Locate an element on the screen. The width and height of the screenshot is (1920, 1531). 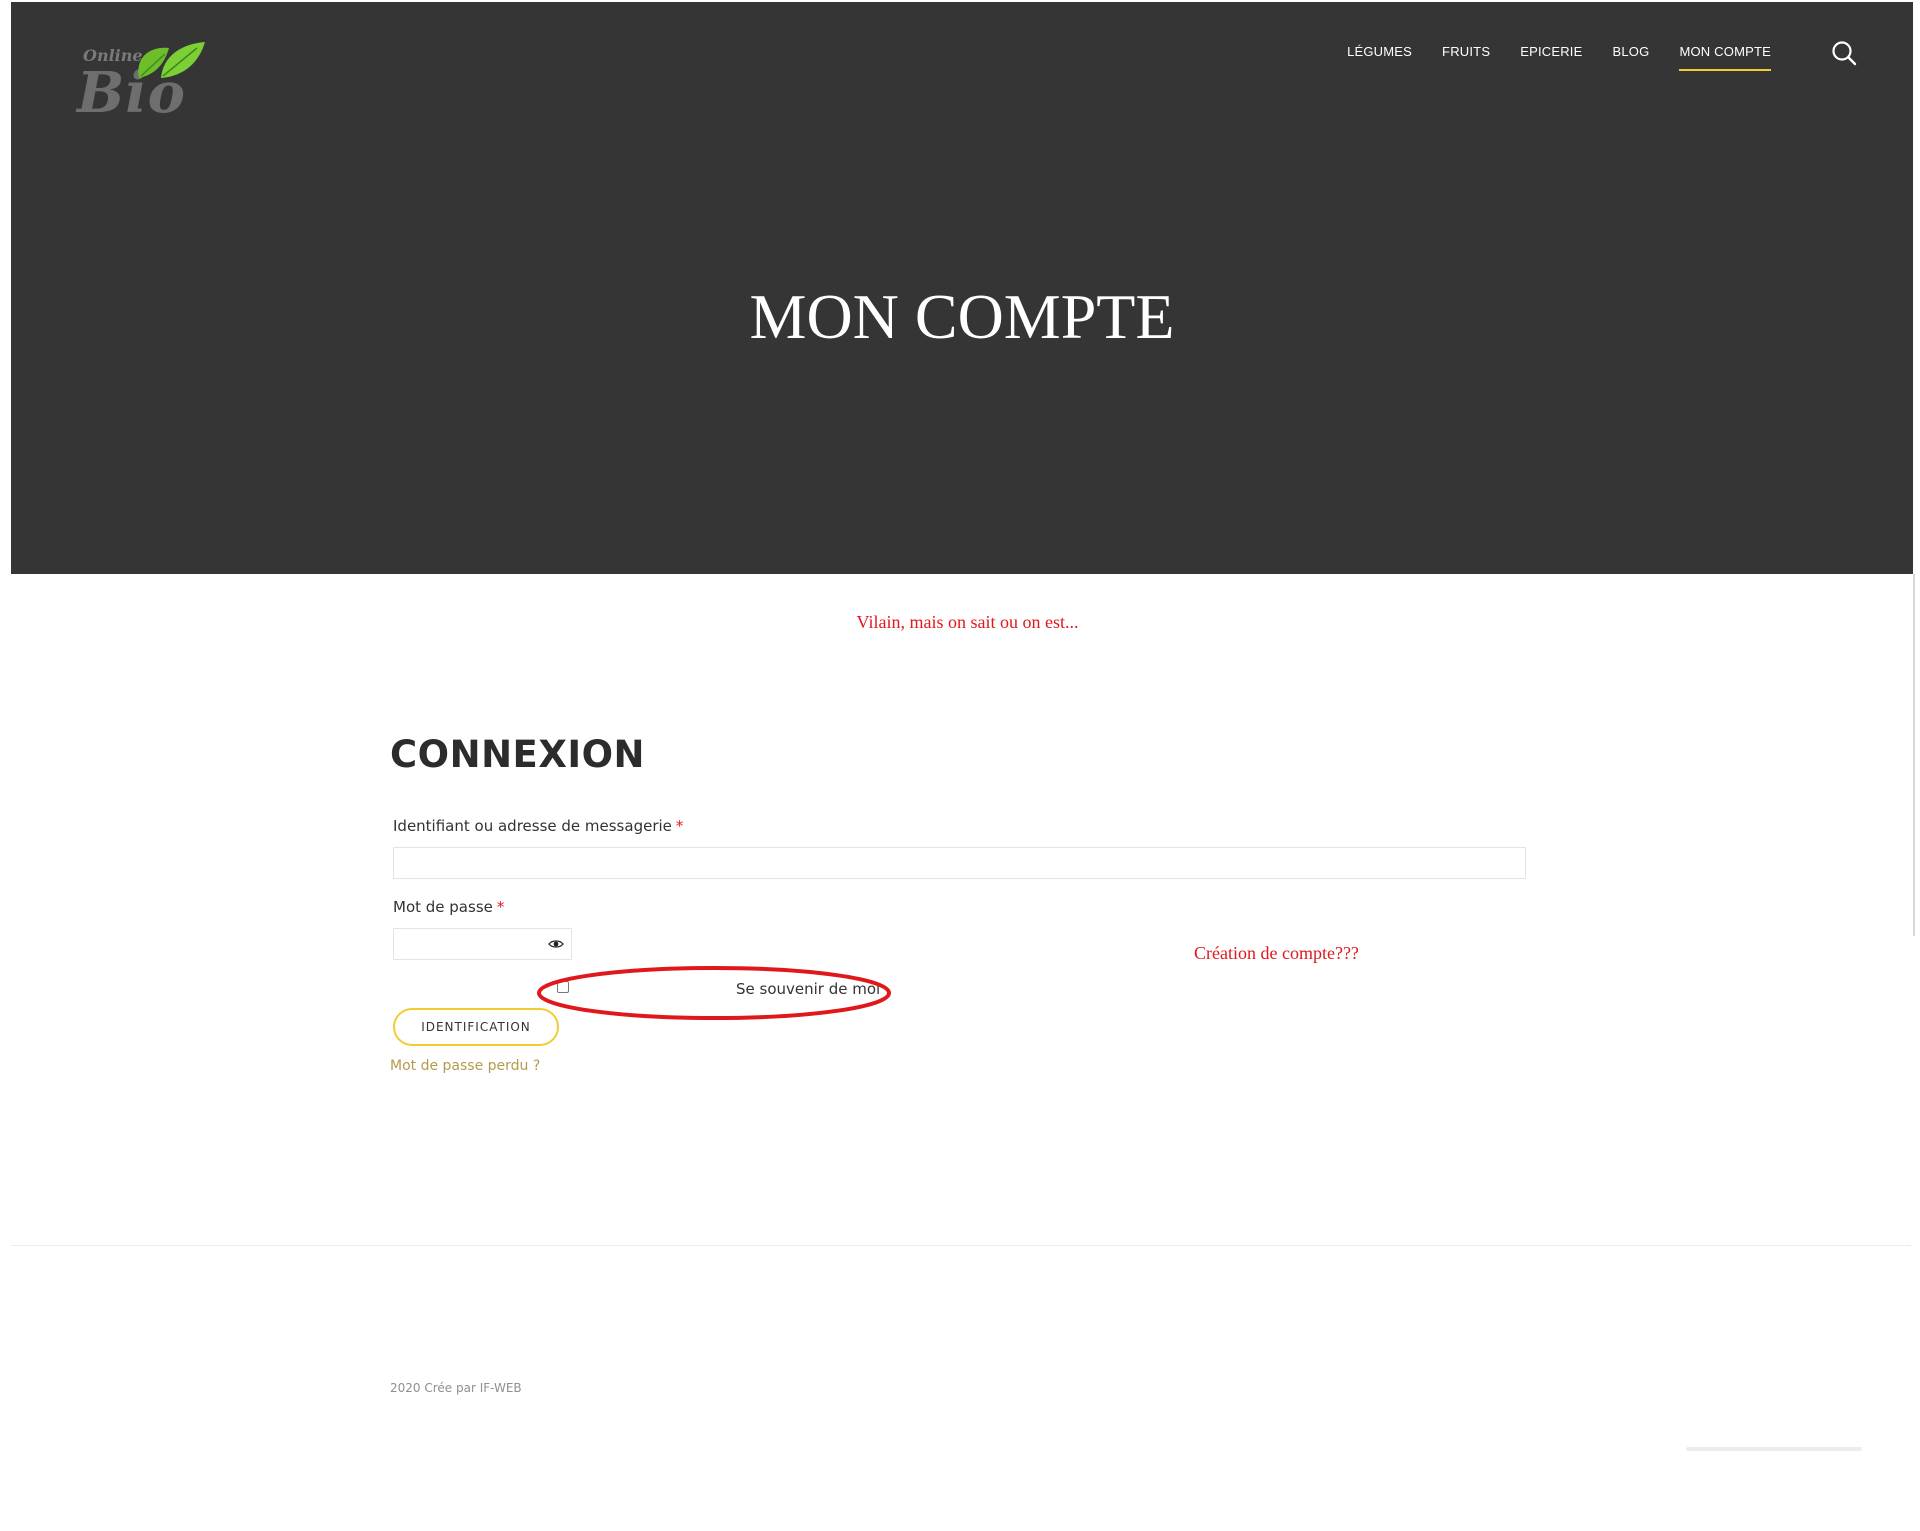
footer-scroll-bar is located at coordinates (1774, 1449).